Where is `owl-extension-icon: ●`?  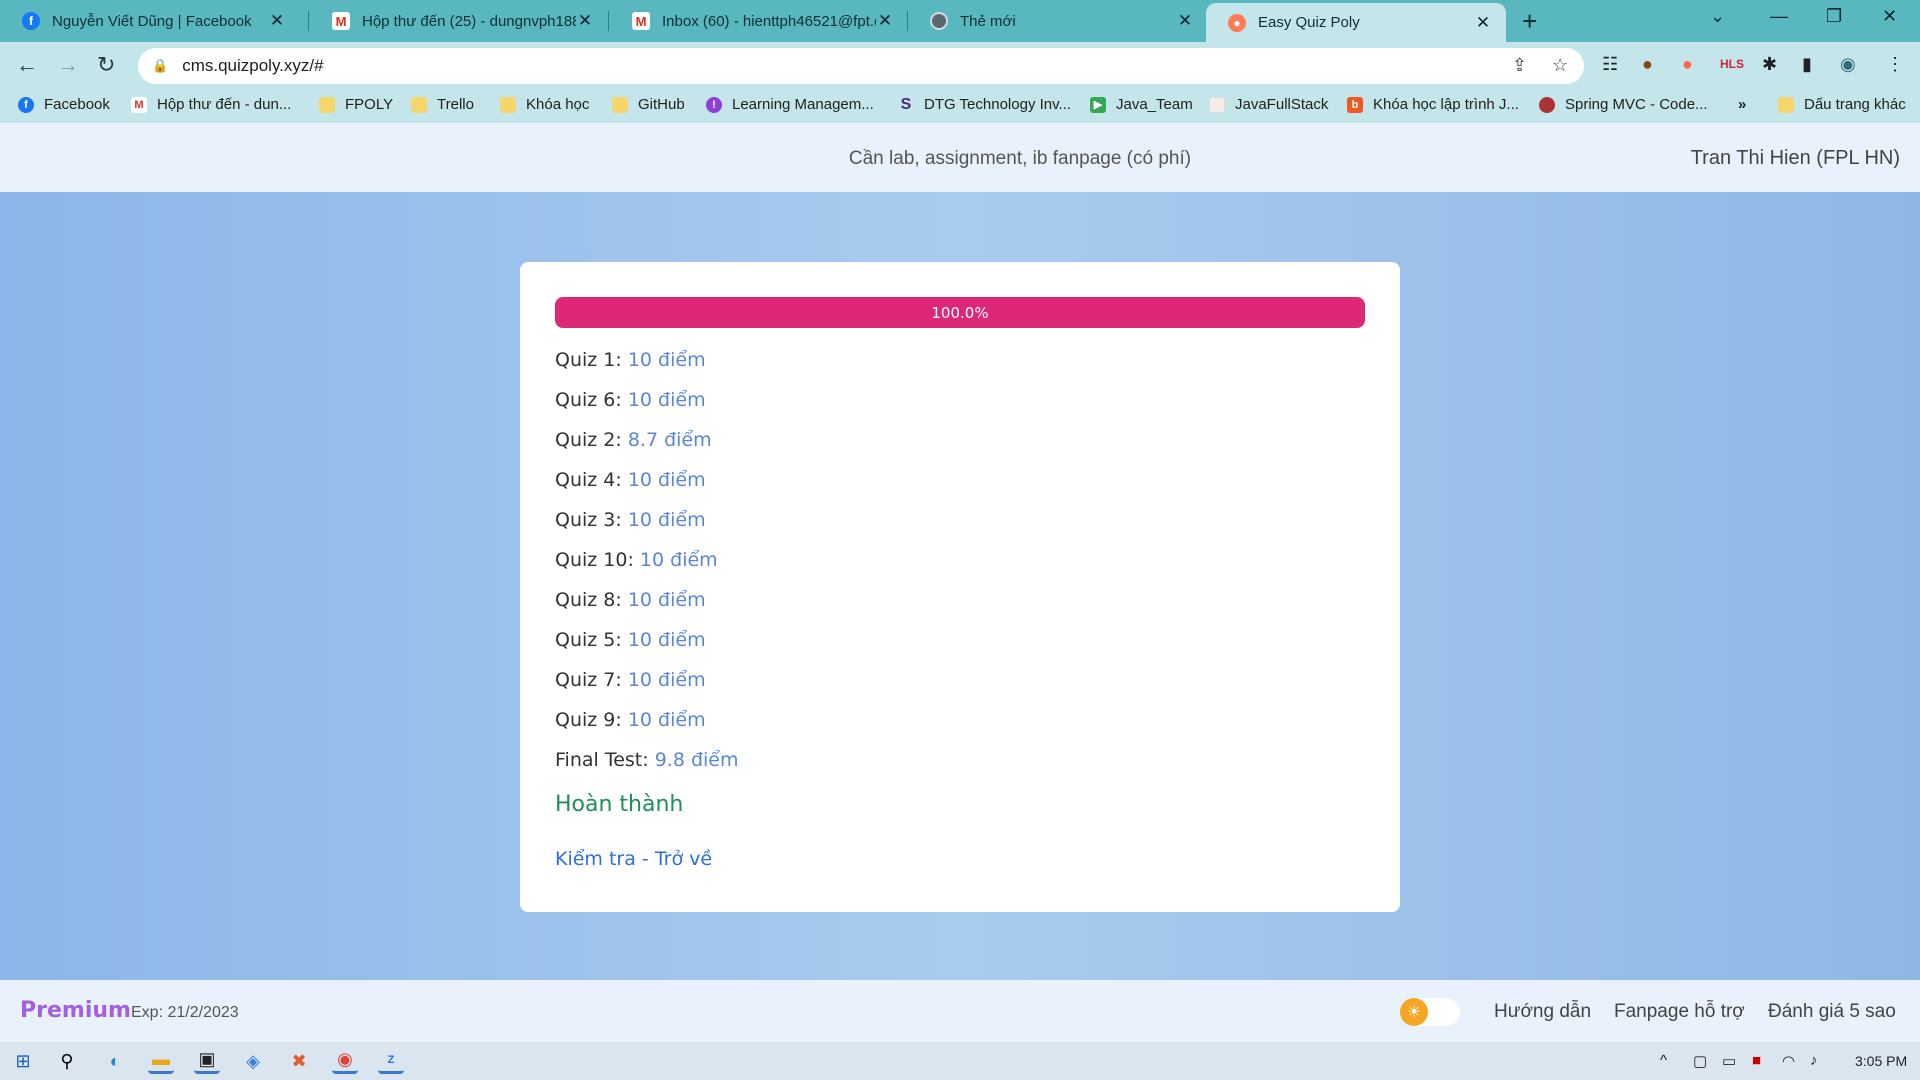 owl-extension-icon: ● is located at coordinates (1687, 64).